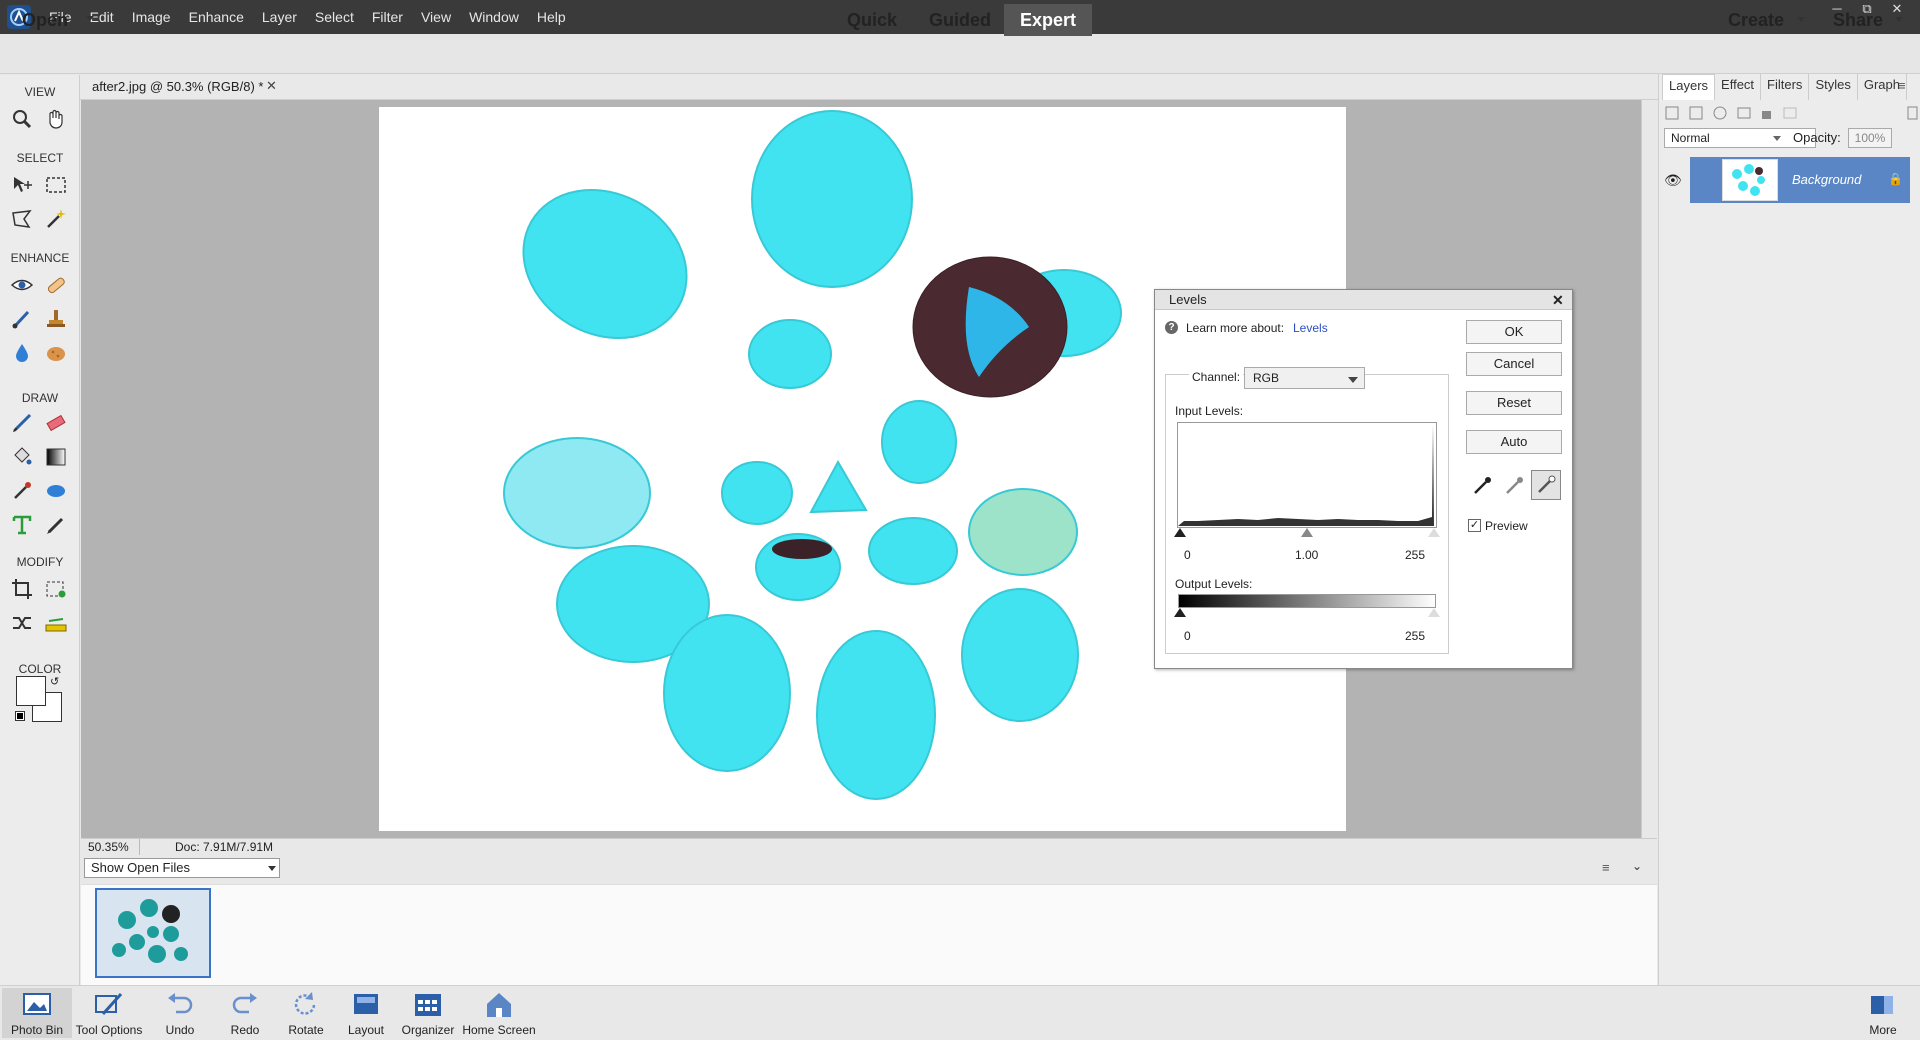  I want to click on create-button: Create, so click(1756, 20).